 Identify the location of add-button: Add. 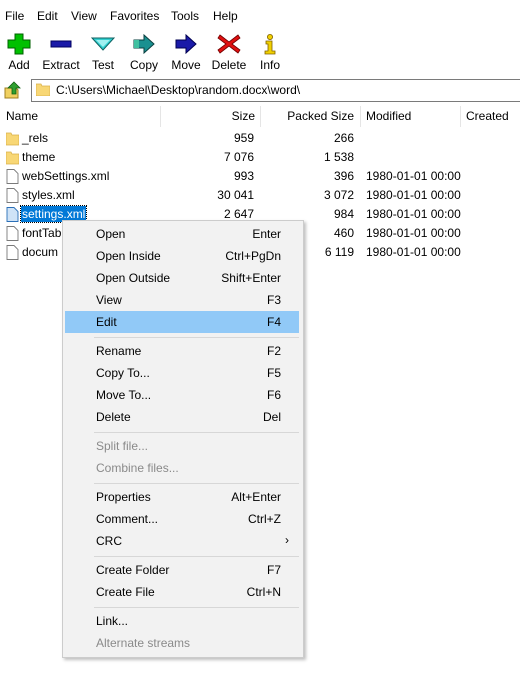
(19, 54).